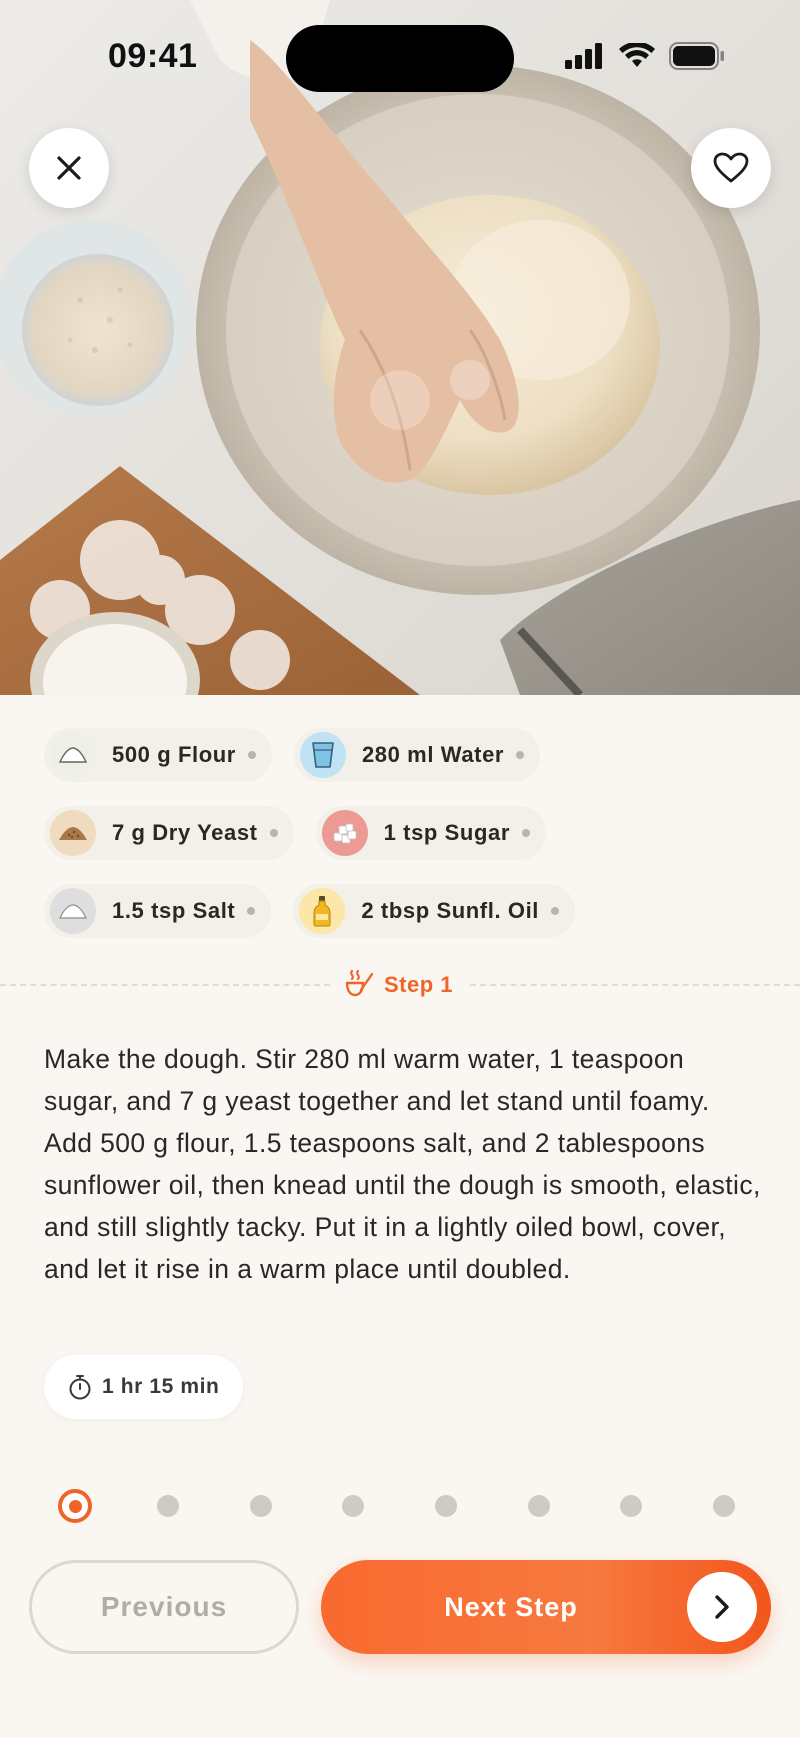 Image resolution: width=800 pixels, height=1738 pixels. Describe the element at coordinates (75, 1506) in the screenshot. I see `page-dot-active` at that location.